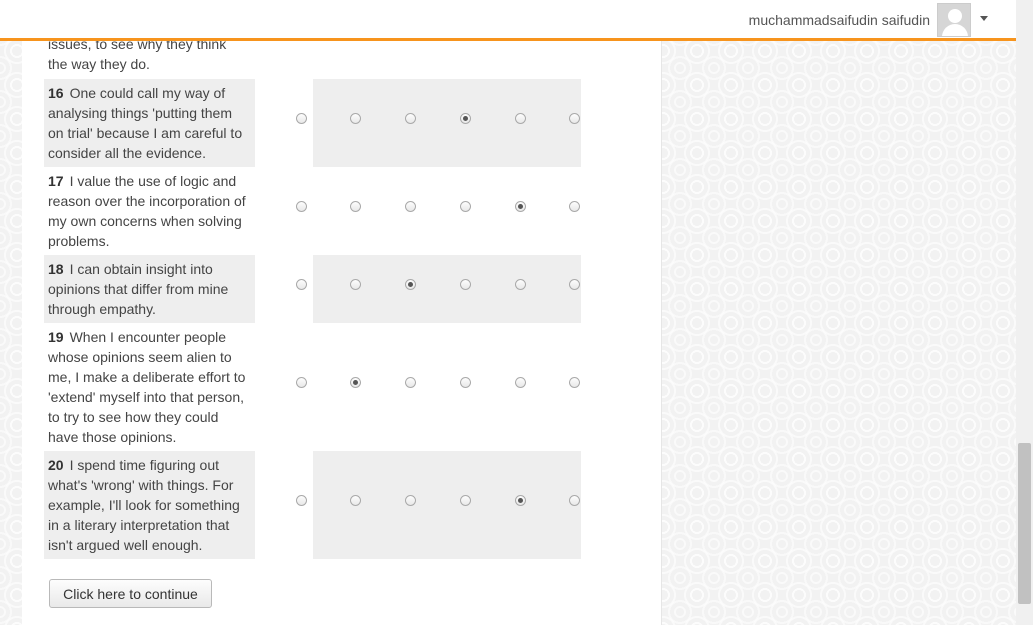 The height and width of the screenshot is (625, 1033). Describe the element at coordinates (56, 93) in the screenshot. I see `question-number: 16` at that location.